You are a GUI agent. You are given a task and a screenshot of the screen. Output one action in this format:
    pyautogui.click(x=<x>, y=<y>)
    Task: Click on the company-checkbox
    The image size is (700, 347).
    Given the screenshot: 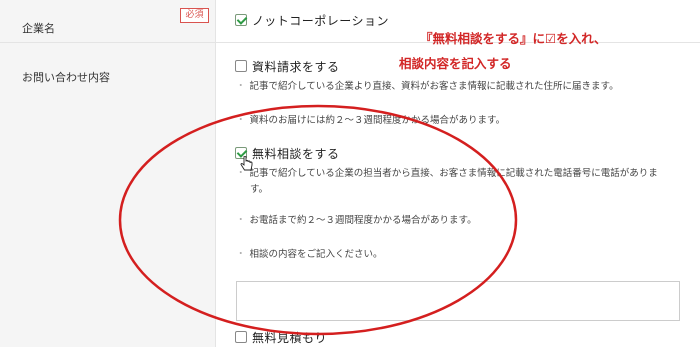 What is the action you would take?
    pyautogui.click(x=241, y=20)
    